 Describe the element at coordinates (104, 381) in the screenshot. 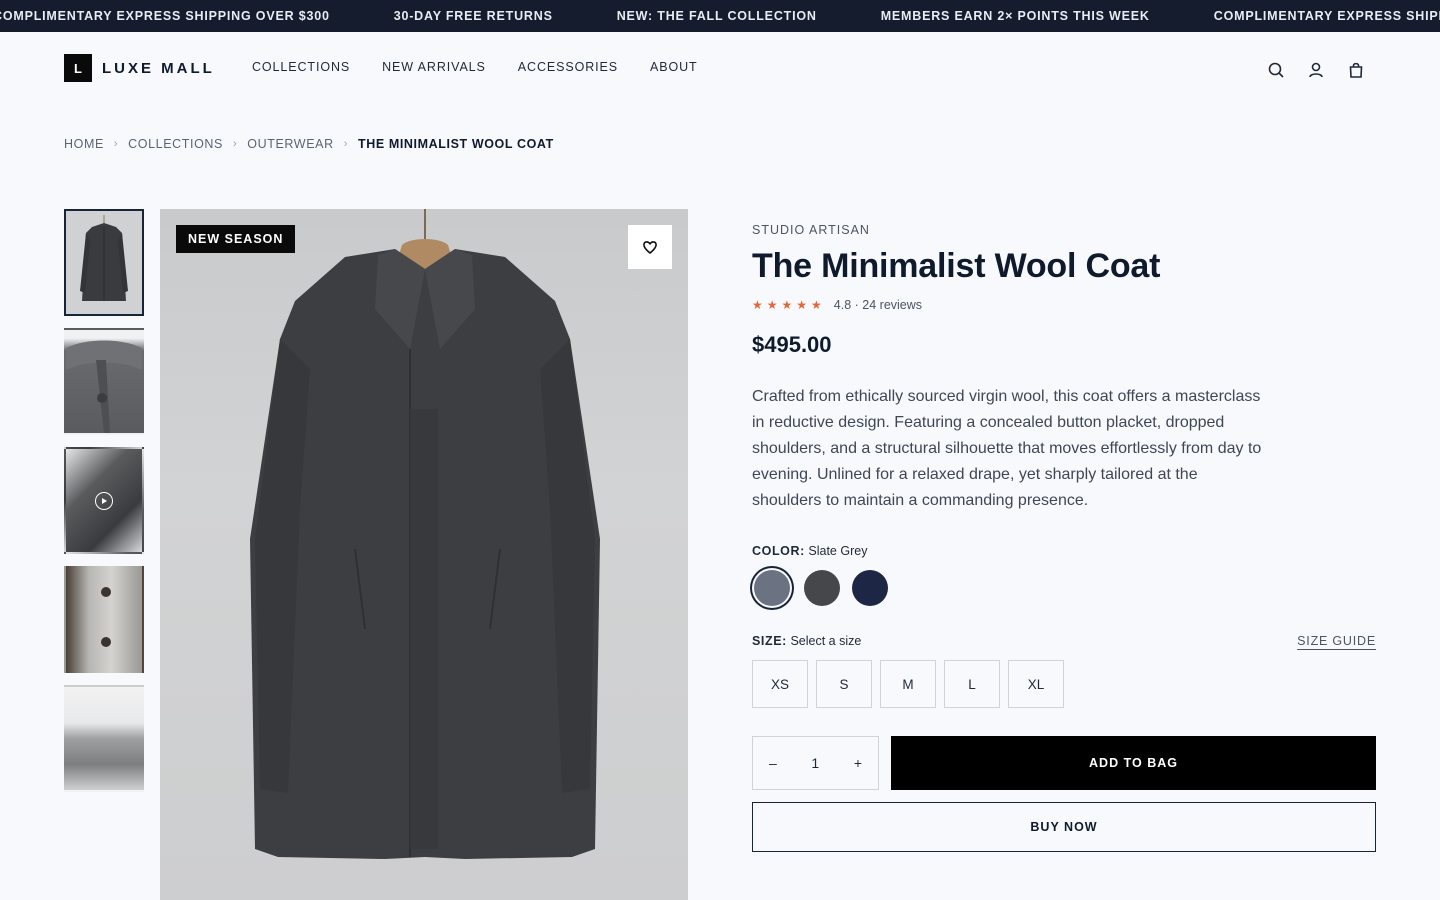

I see `thumbnail-collar-detail` at that location.